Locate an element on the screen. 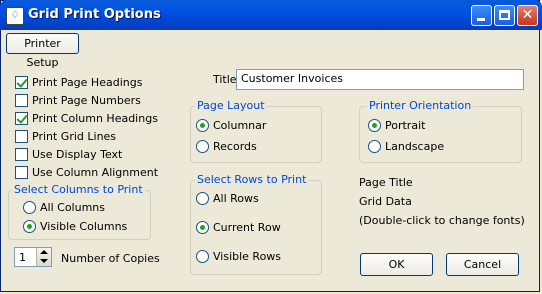  stepper-arrows is located at coordinates (43, 257).